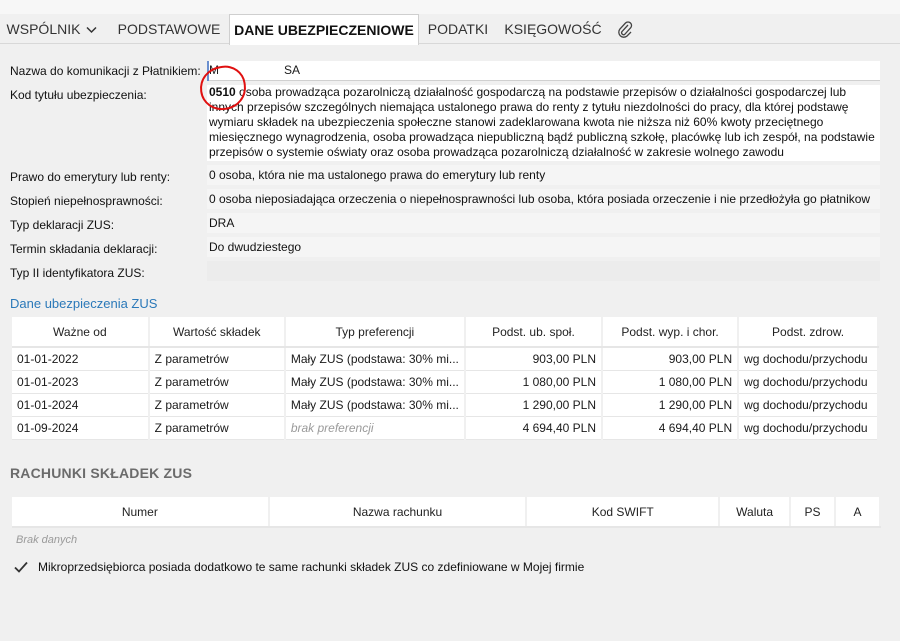 The image size is (900, 641). What do you see at coordinates (105, 71) in the screenshot?
I see `name-label: Nazwa do komunikacji z Płatnikiem:` at bounding box center [105, 71].